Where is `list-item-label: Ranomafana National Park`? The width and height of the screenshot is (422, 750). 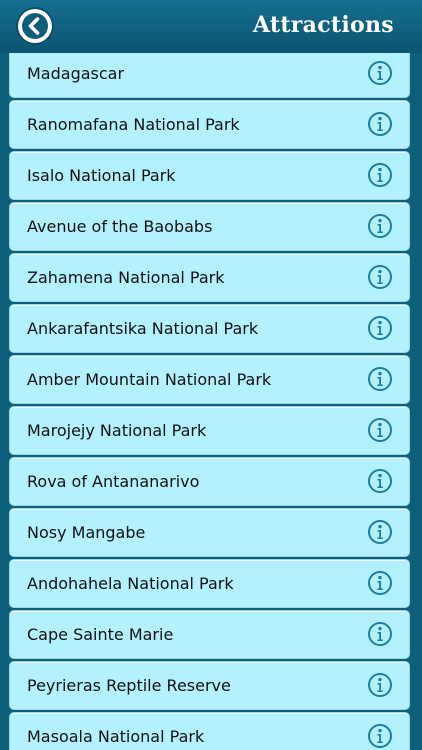
list-item-label: Ranomafana National Park is located at coordinates (133, 124).